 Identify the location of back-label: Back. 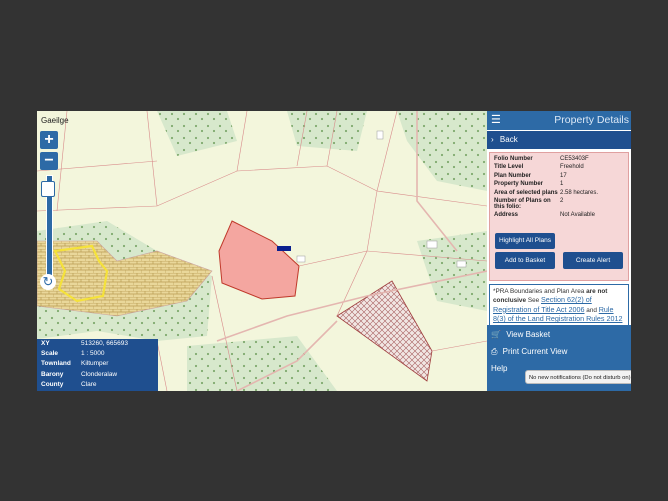
(508, 139).